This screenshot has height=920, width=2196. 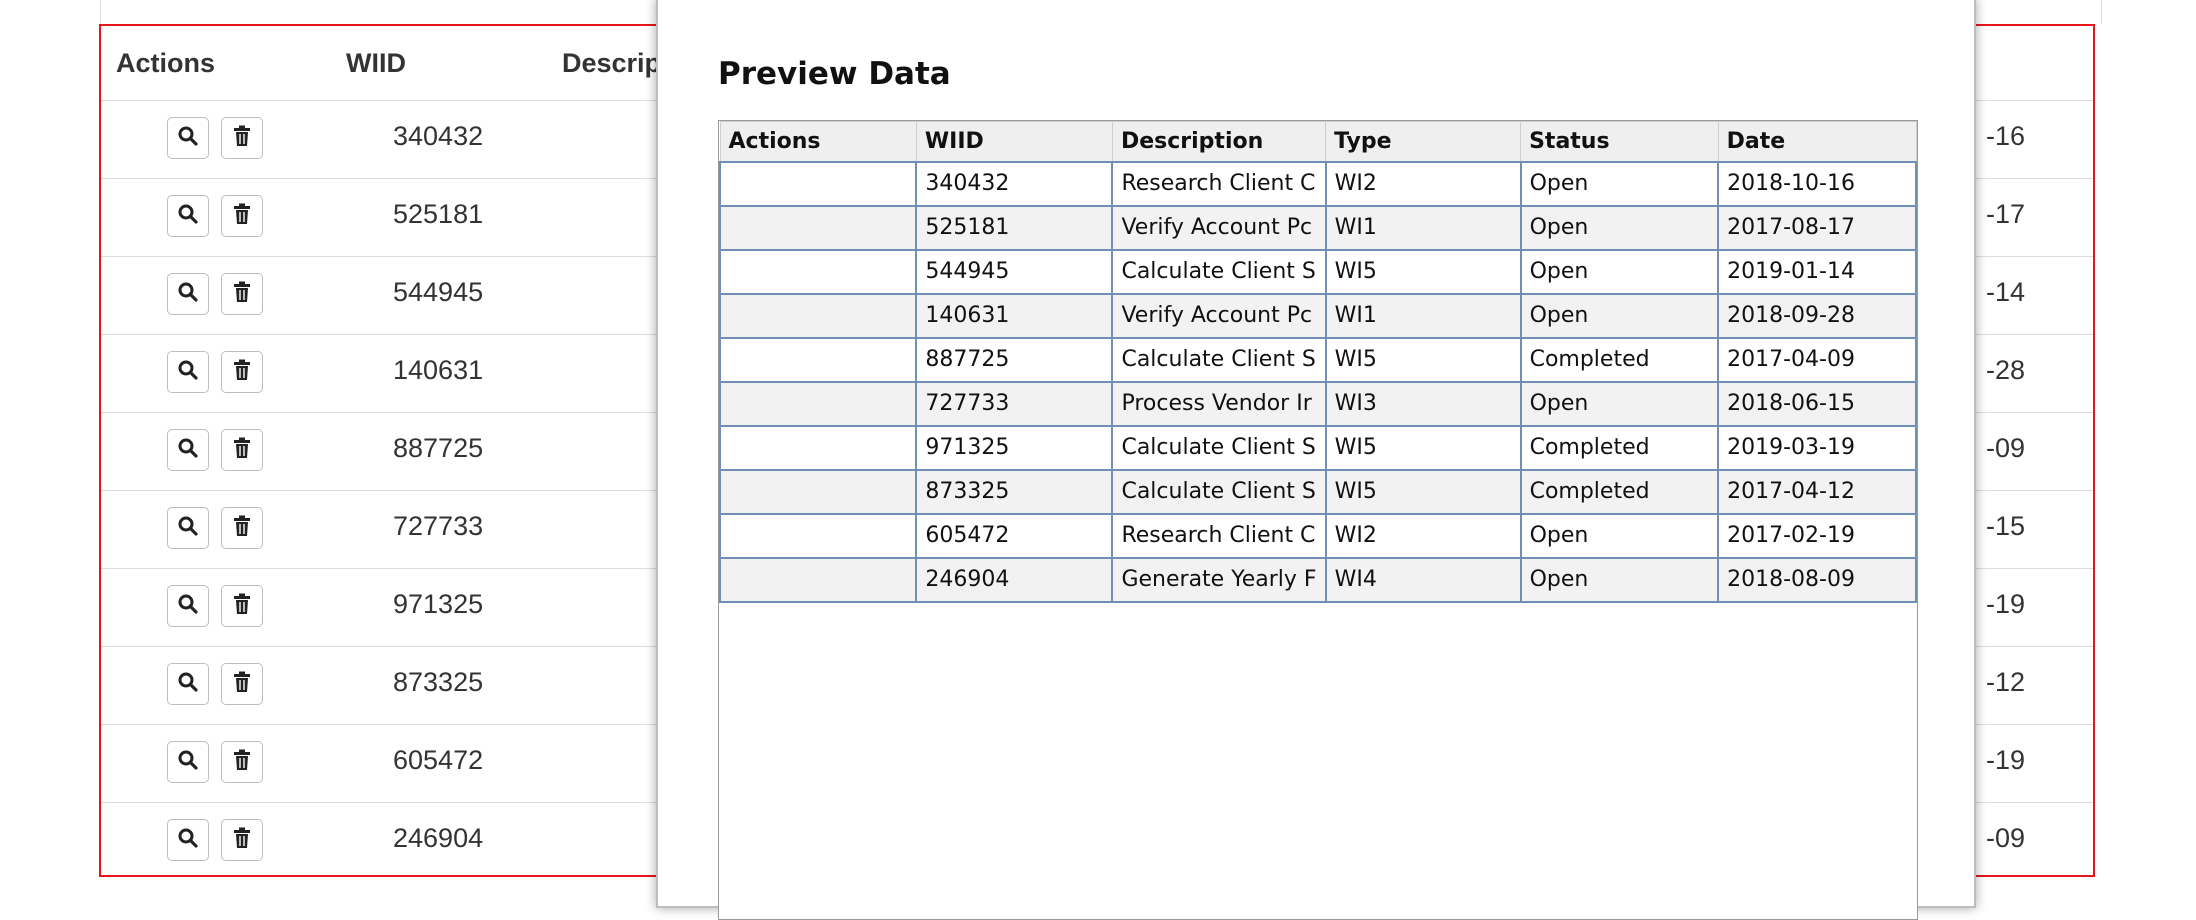 What do you see at coordinates (1219, 403) in the screenshot?
I see `cell-description: Process Vendor Ir` at bounding box center [1219, 403].